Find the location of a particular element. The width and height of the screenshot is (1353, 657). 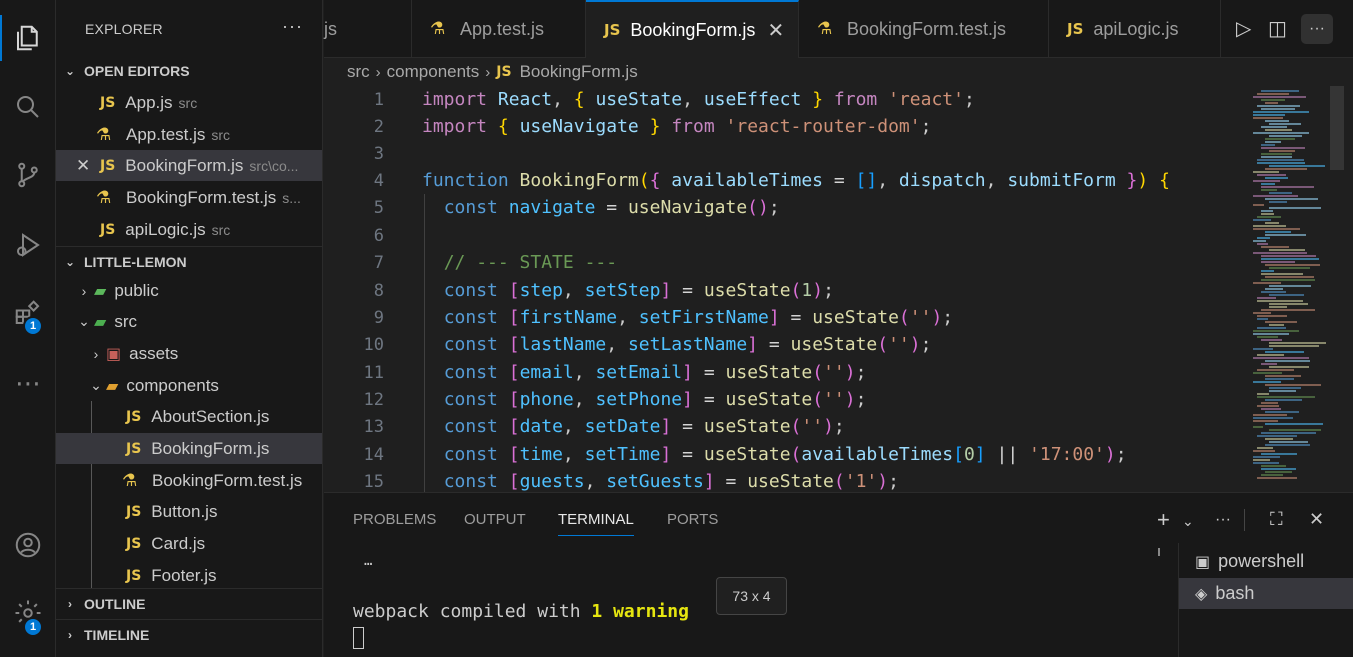

account-icon is located at coordinates (28, 545).